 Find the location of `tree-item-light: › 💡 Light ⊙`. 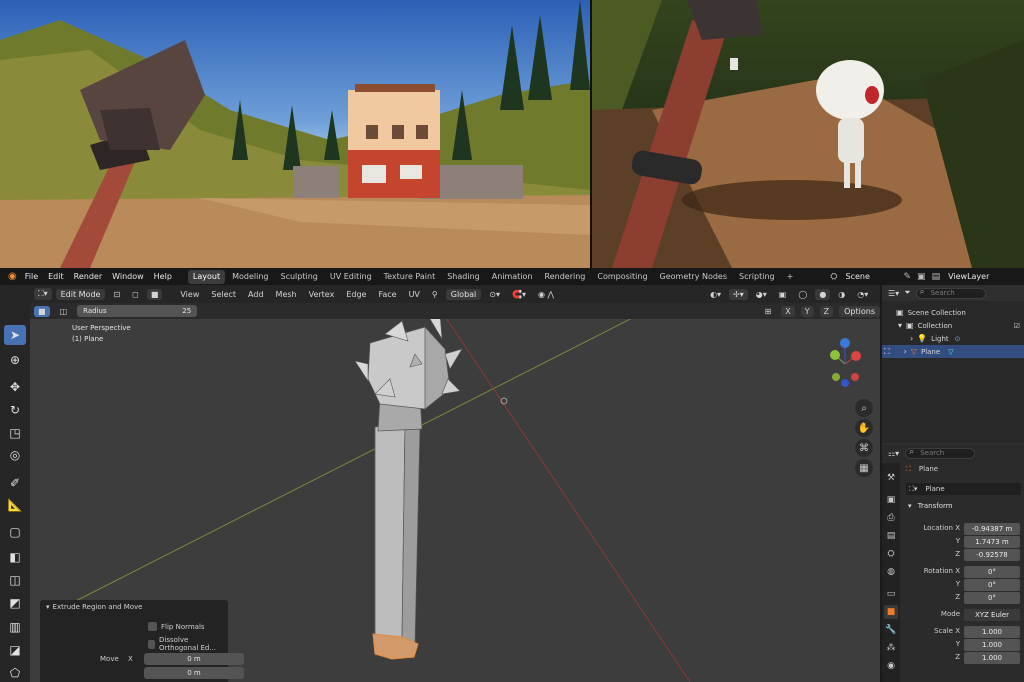

tree-item-light: › 💡 Light ⊙ is located at coordinates (953, 338).